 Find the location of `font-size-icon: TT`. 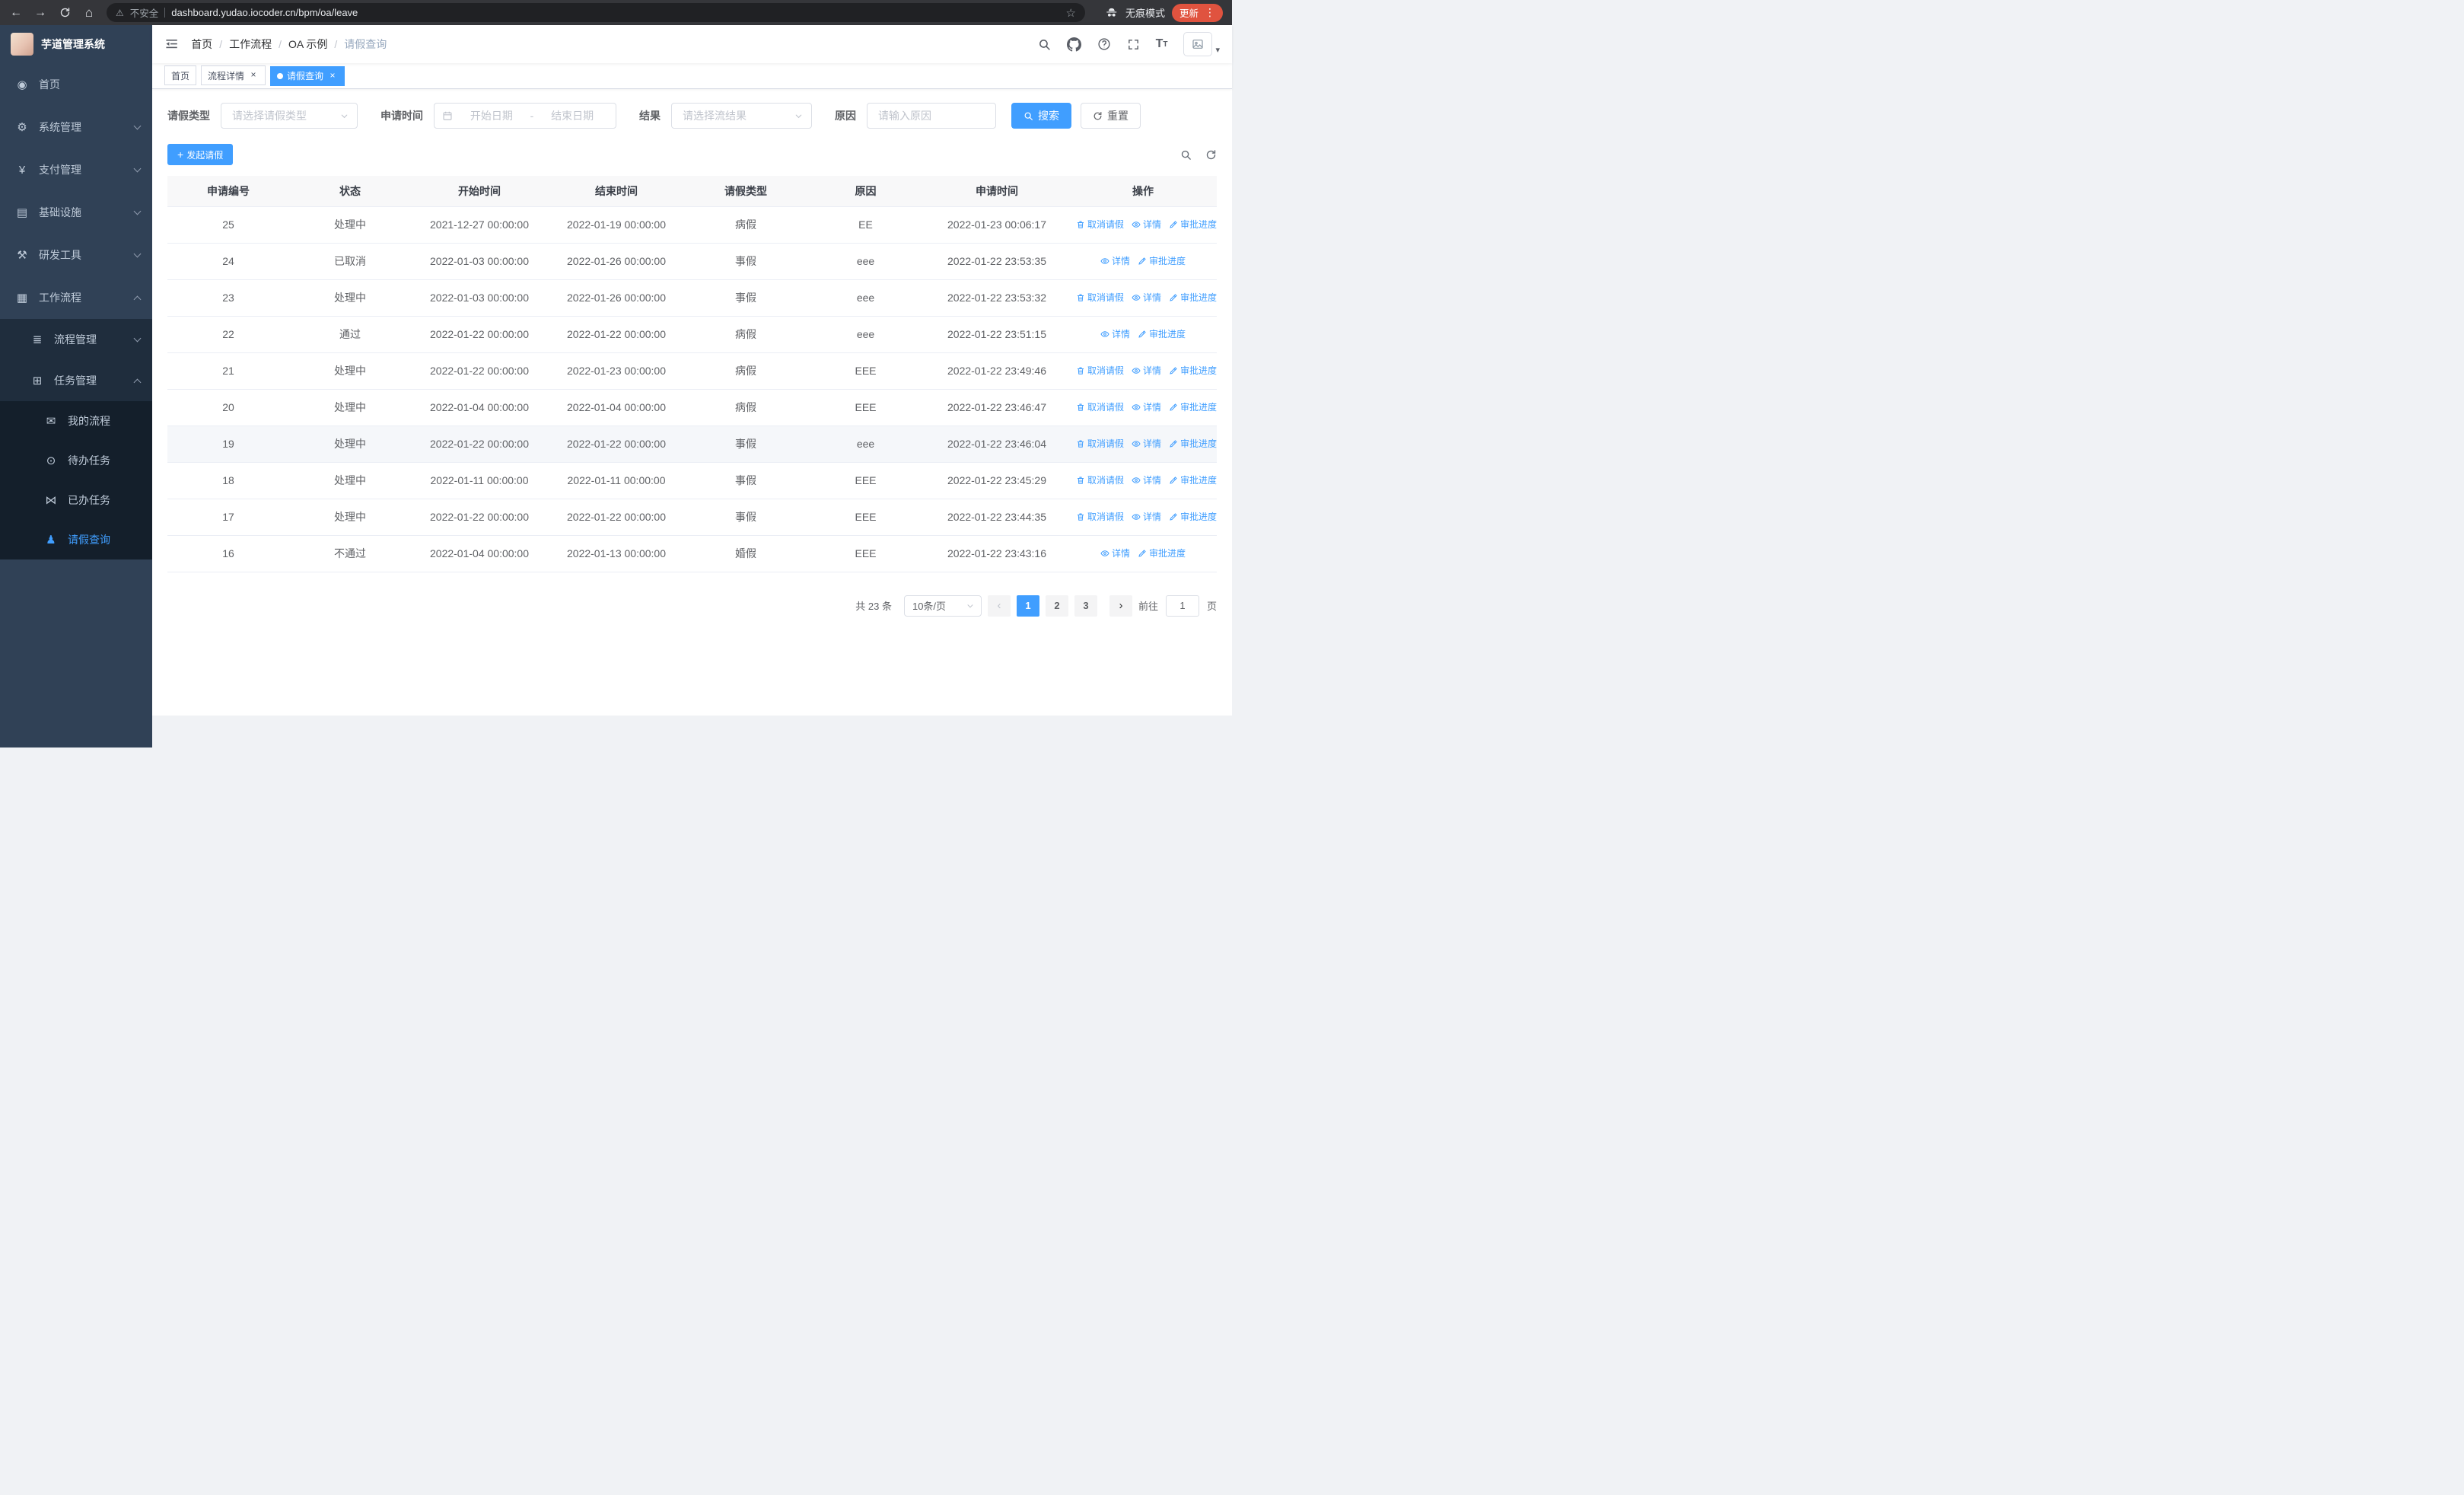

font-size-icon: TT is located at coordinates (1162, 44).